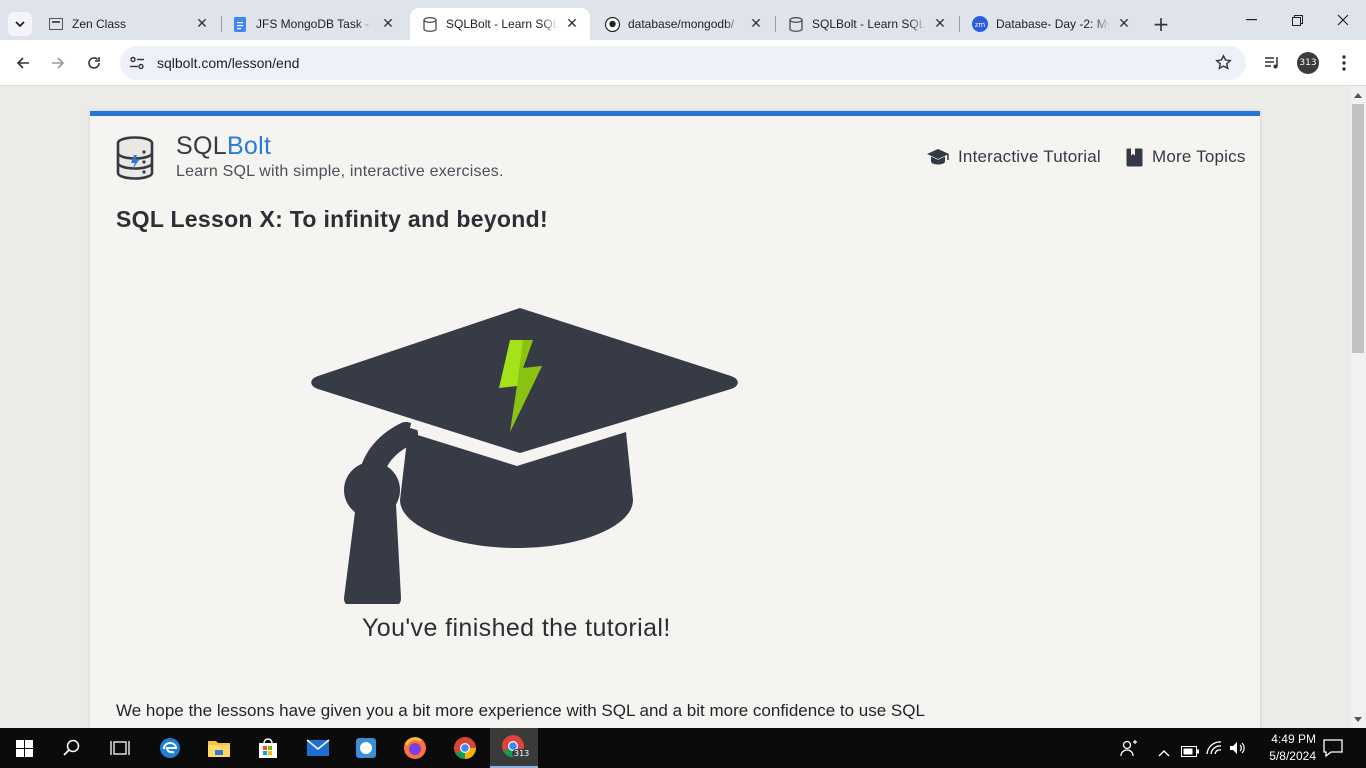 The height and width of the screenshot is (768, 1366). What do you see at coordinates (201, 146) in the screenshot?
I see `brand-sql: SQL` at bounding box center [201, 146].